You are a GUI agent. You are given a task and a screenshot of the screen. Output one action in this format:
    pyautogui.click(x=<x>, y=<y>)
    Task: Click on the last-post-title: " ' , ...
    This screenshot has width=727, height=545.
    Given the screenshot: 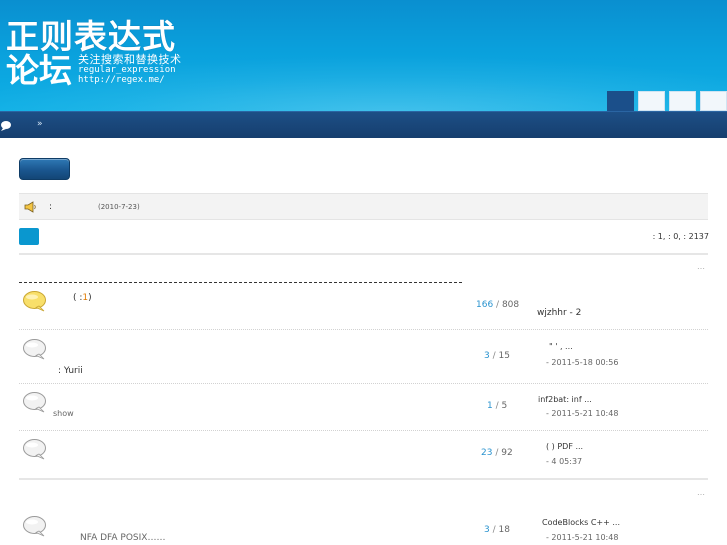 What is the action you would take?
    pyautogui.click(x=561, y=346)
    